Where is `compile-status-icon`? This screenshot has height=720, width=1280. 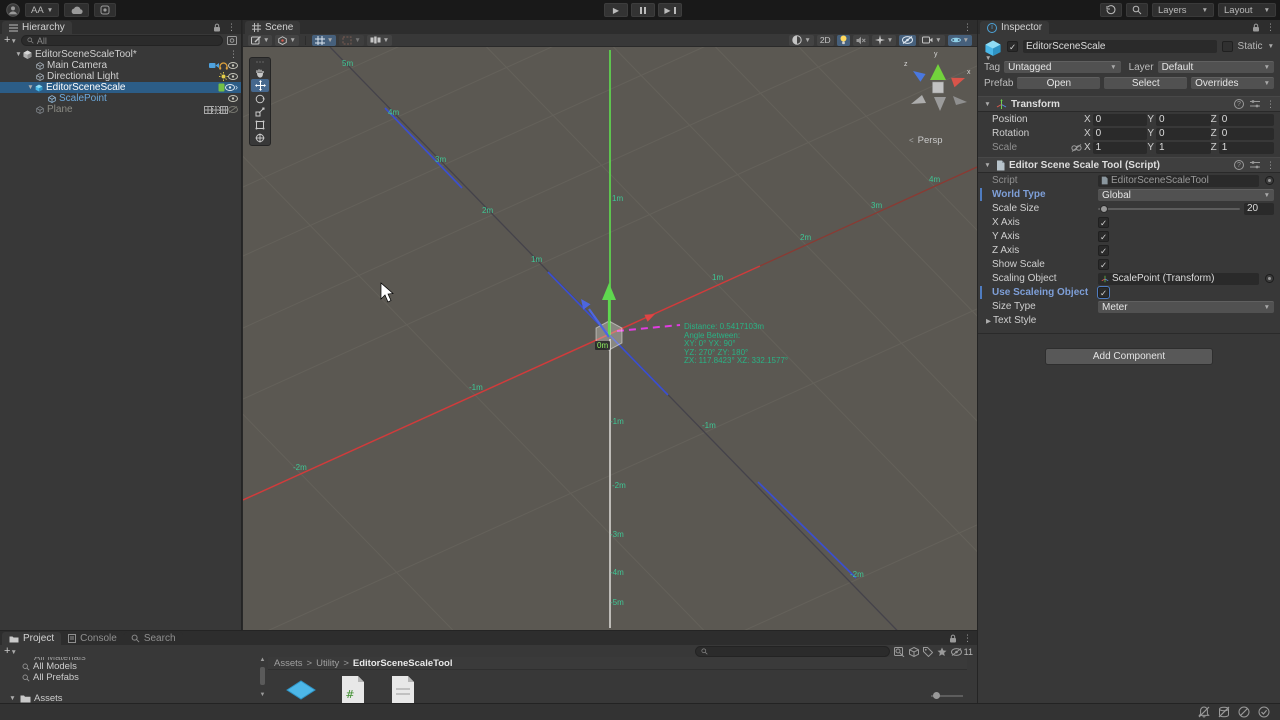 compile-status-icon is located at coordinates (1264, 712).